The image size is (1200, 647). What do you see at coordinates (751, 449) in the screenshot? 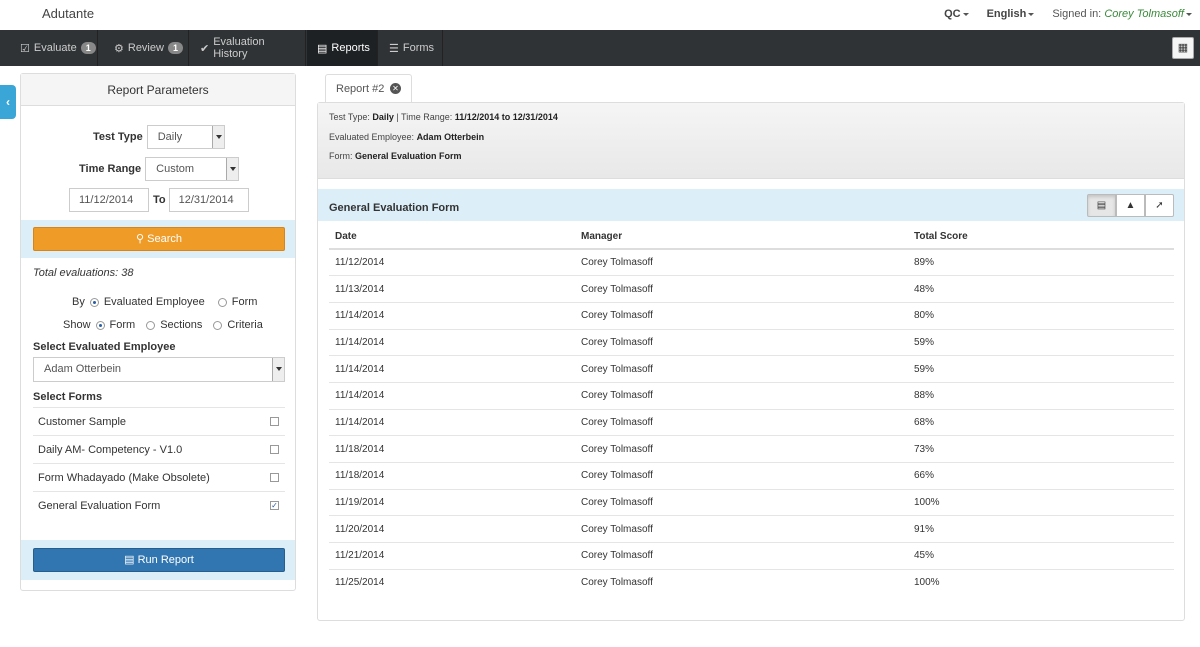
I see `table-row: 11/18/2014 Corey Tolmasoff 73%` at bounding box center [751, 449].